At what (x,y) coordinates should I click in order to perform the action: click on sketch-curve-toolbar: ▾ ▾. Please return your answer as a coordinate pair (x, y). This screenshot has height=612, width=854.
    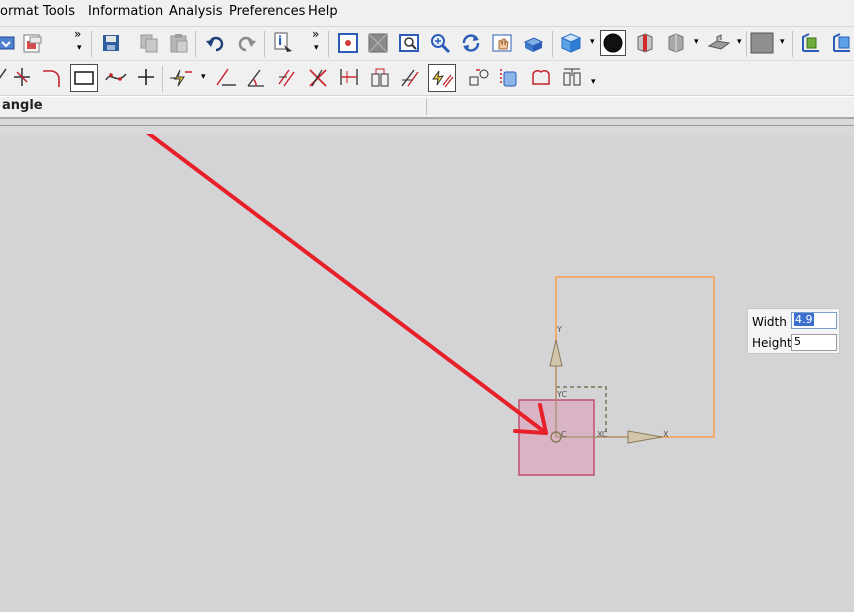
    Looking at the image, I should click on (427, 78).